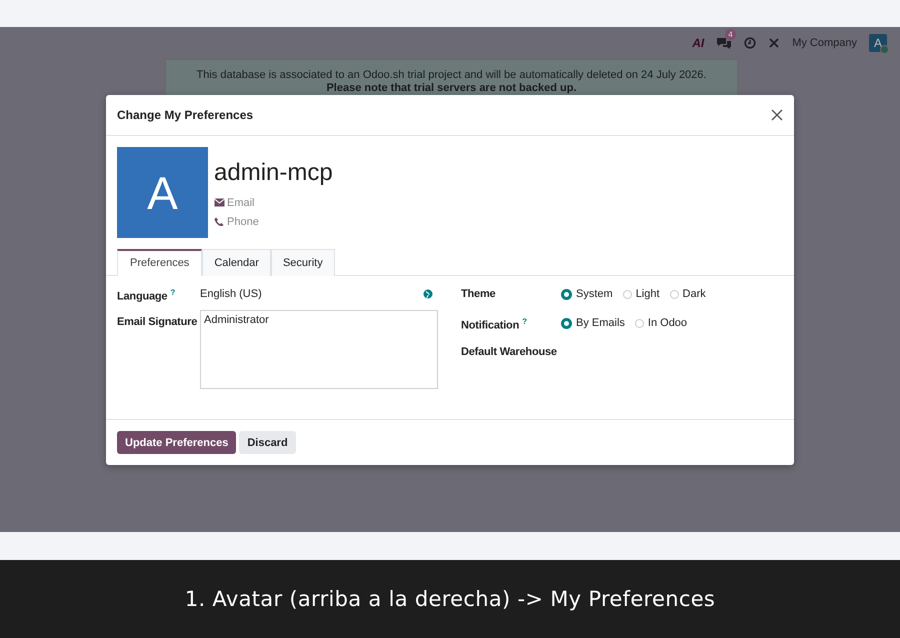  What do you see at coordinates (777, 115) in the screenshot?
I see `close-button` at bounding box center [777, 115].